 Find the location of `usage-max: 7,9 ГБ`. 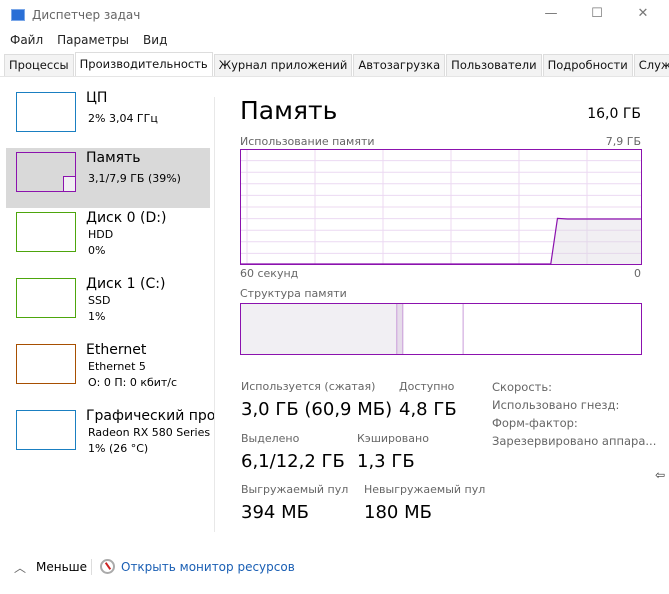

usage-max: 7,9 ГБ is located at coordinates (623, 141).